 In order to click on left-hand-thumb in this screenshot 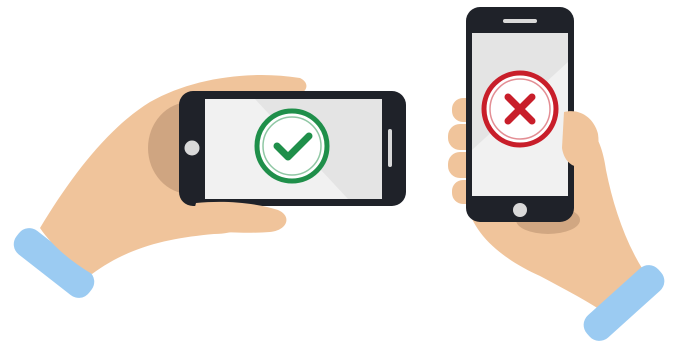, I will do `click(238, 217)`.